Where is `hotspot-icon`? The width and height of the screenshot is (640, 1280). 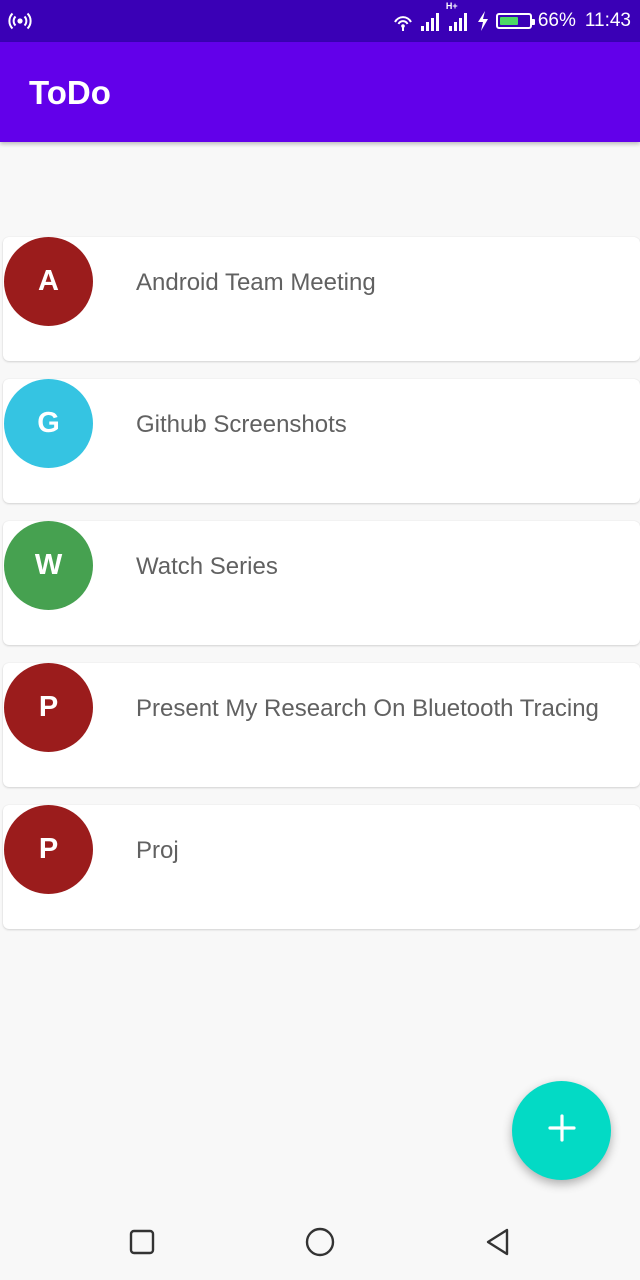 hotspot-icon is located at coordinates (20, 21).